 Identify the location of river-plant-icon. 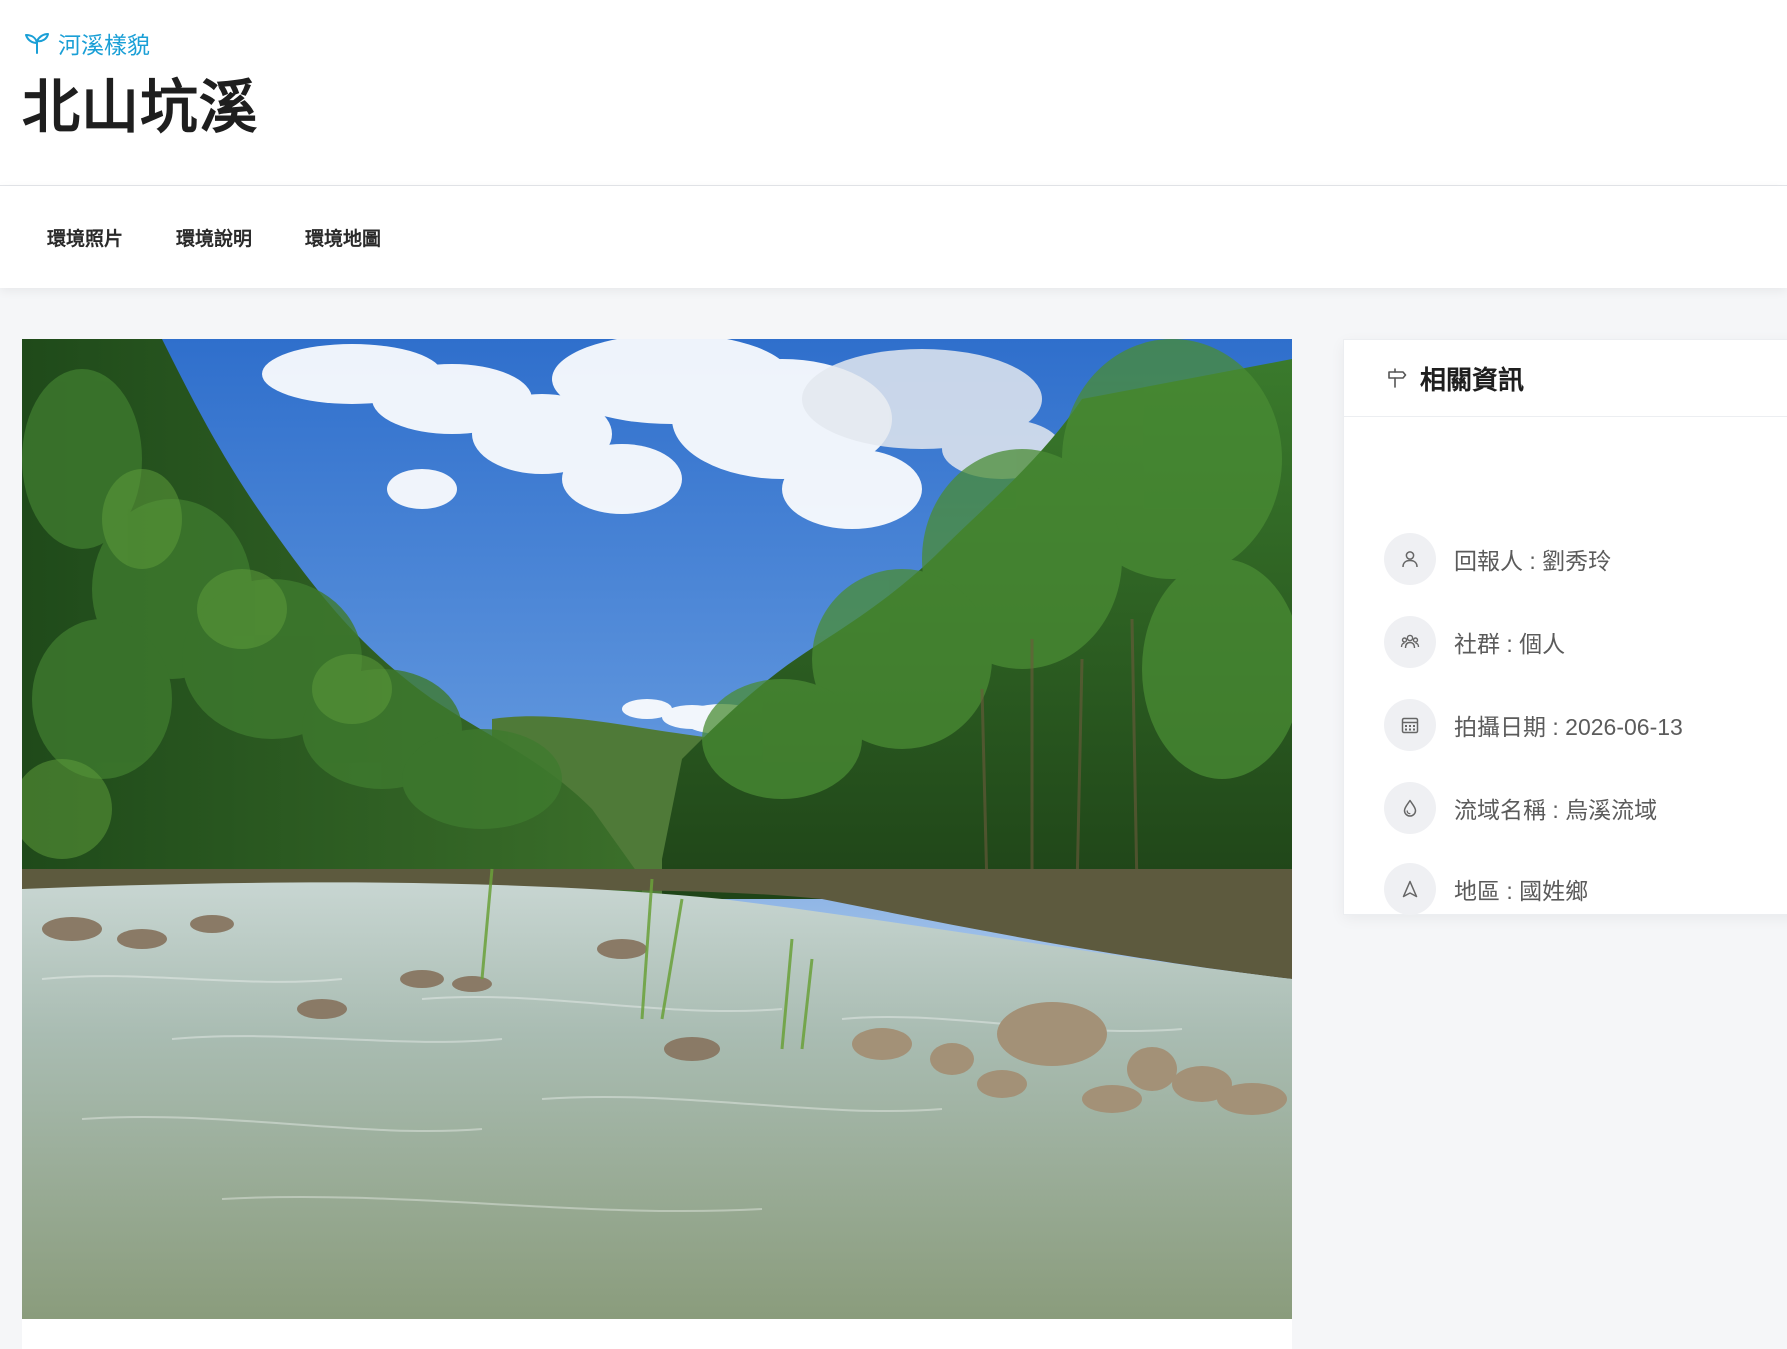
(37, 43).